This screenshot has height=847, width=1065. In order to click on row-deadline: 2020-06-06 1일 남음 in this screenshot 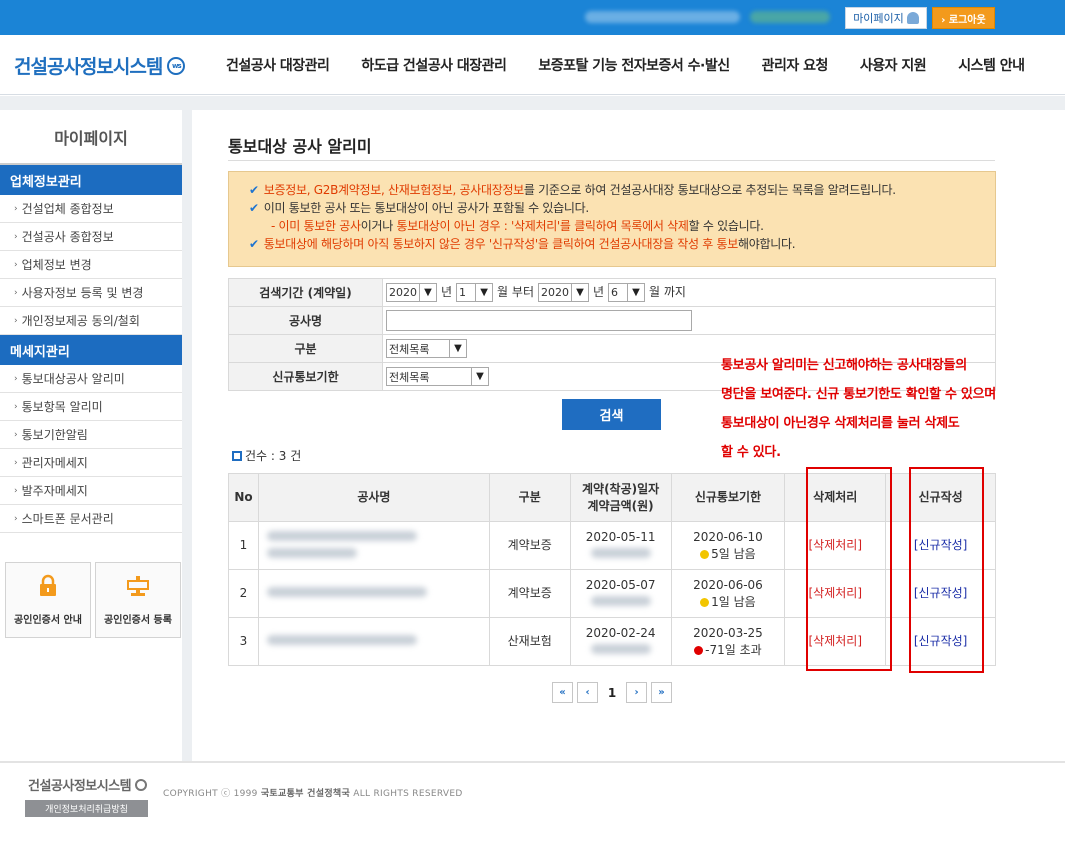, I will do `click(728, 593)`.